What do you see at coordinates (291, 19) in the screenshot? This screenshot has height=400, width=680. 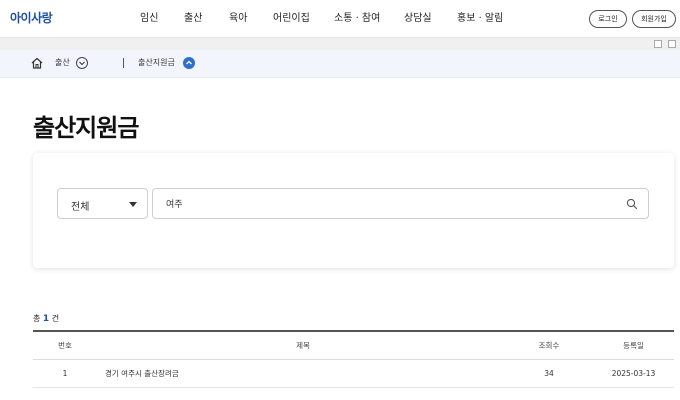 I see `nav-item-daycare: 어린이집` at bounding box center [291, 19].